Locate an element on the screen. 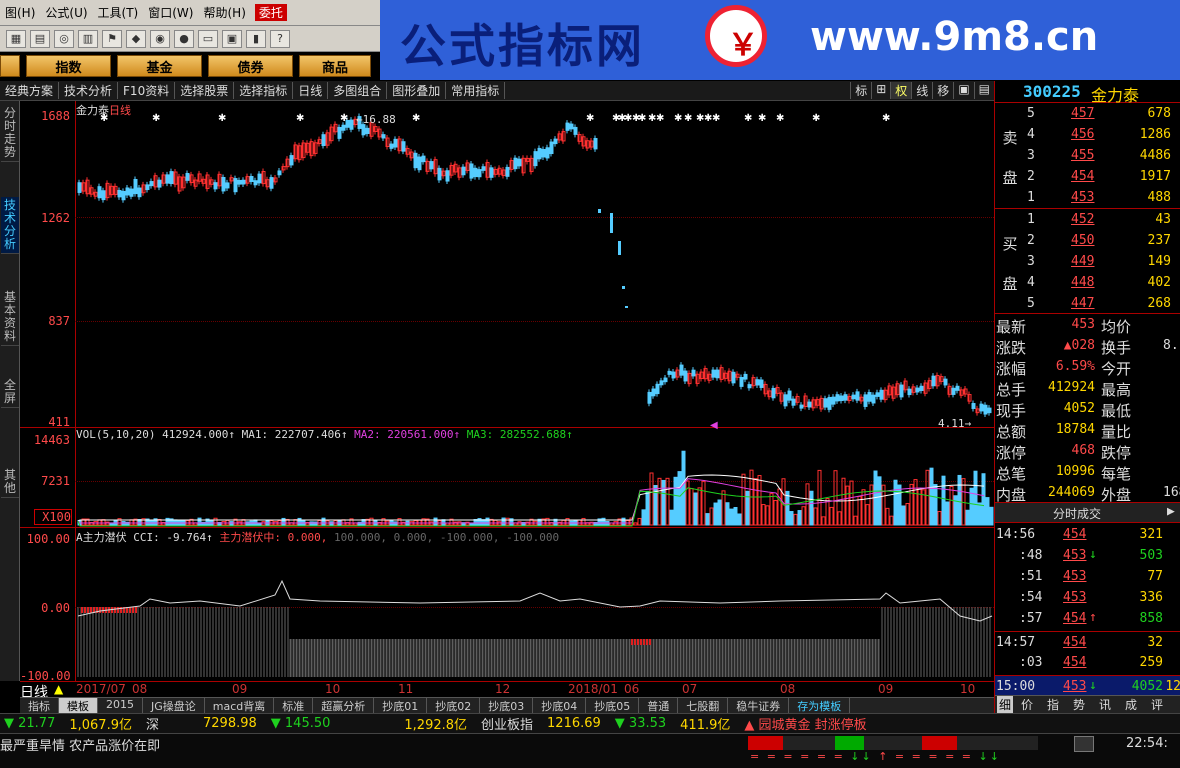 This screenshot has height=768, width=1180. trade-volume: 259 is located at coordinates (1151, 662).